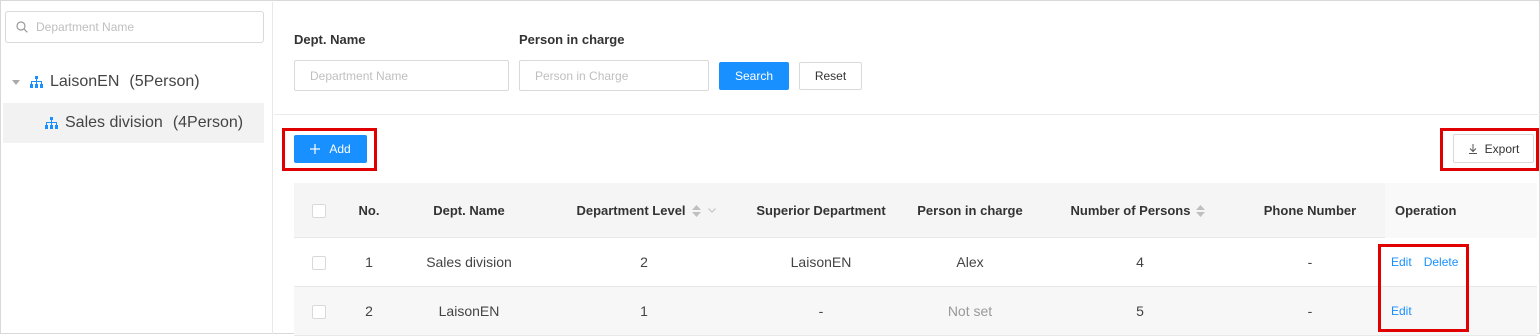 This screenshot has width=1540, height=336. Describe the element at coordinates (1441, 262) in the screenshot. I see `delete-link: Delete` at that location.